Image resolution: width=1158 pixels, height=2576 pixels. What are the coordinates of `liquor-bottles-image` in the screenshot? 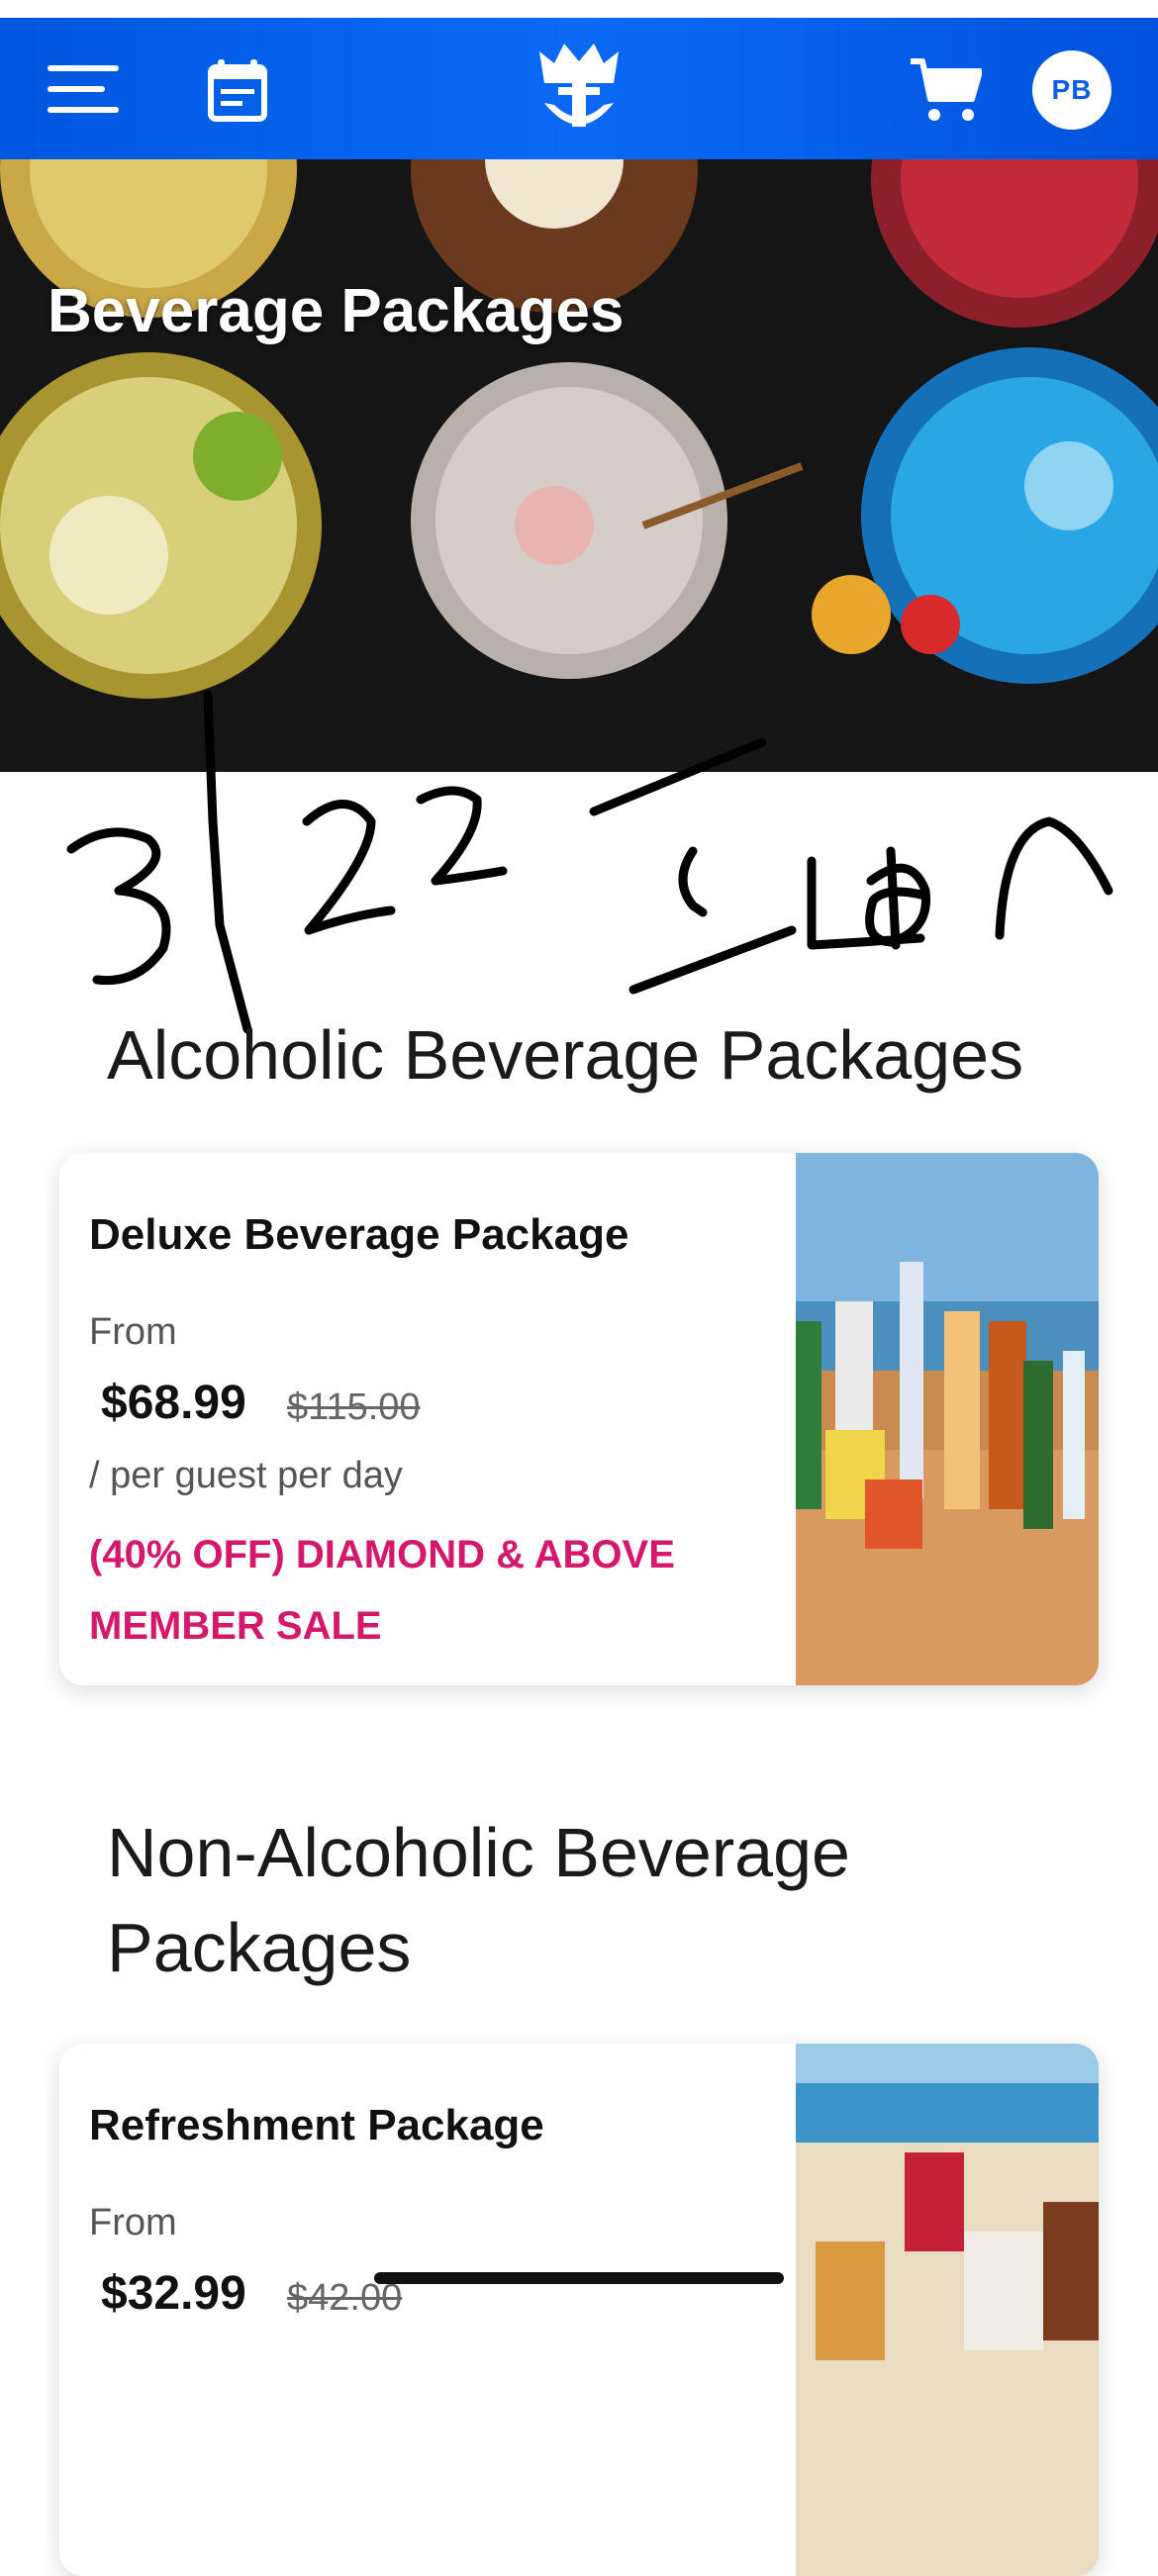 It's located at (947, 1419).